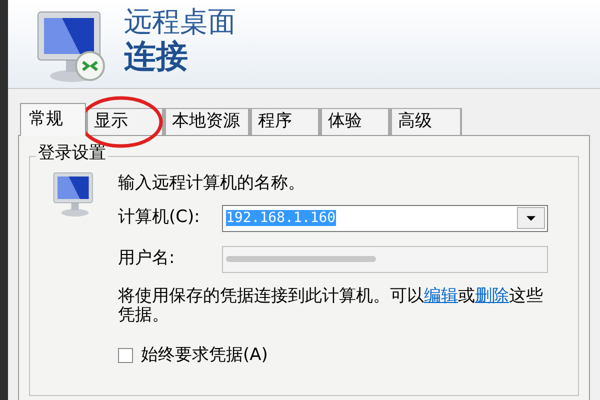  What do you see at coordinates (331, 305) in the screenshot?
I see `credentials-info: 将使用保存的凭据连接到此计算机。可以编辑或删除这些凭据。` at bounding box center [331, 305].